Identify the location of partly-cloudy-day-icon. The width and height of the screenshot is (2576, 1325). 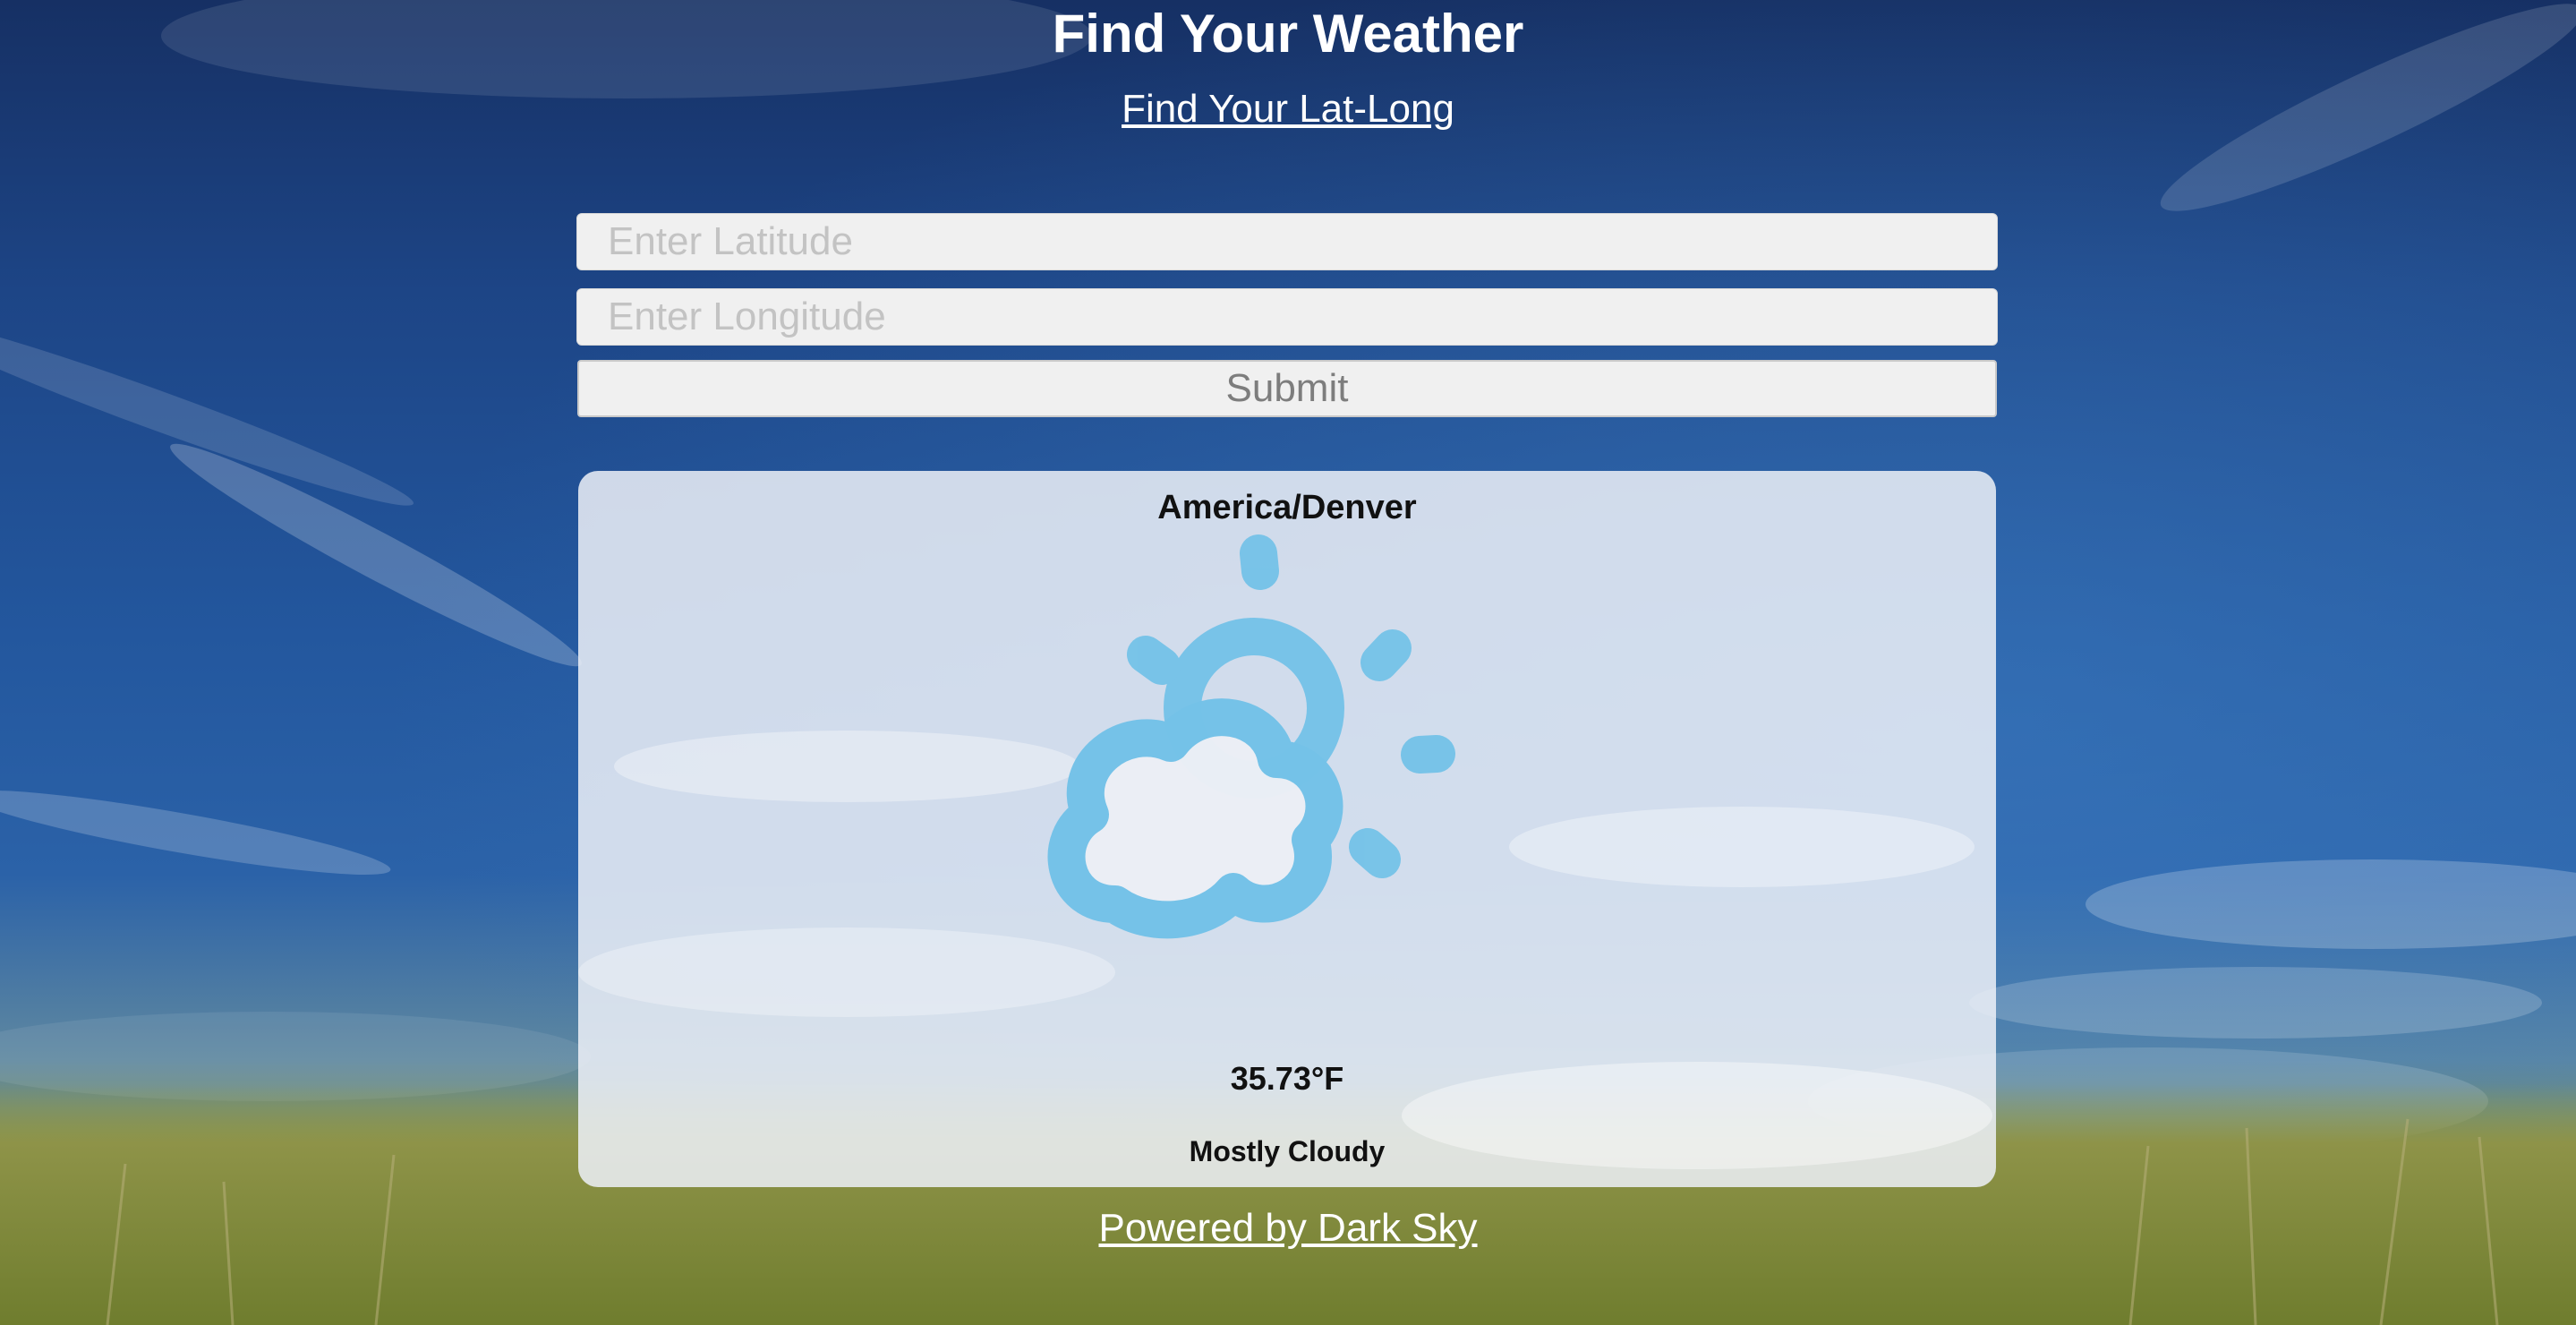
(1251, 736).